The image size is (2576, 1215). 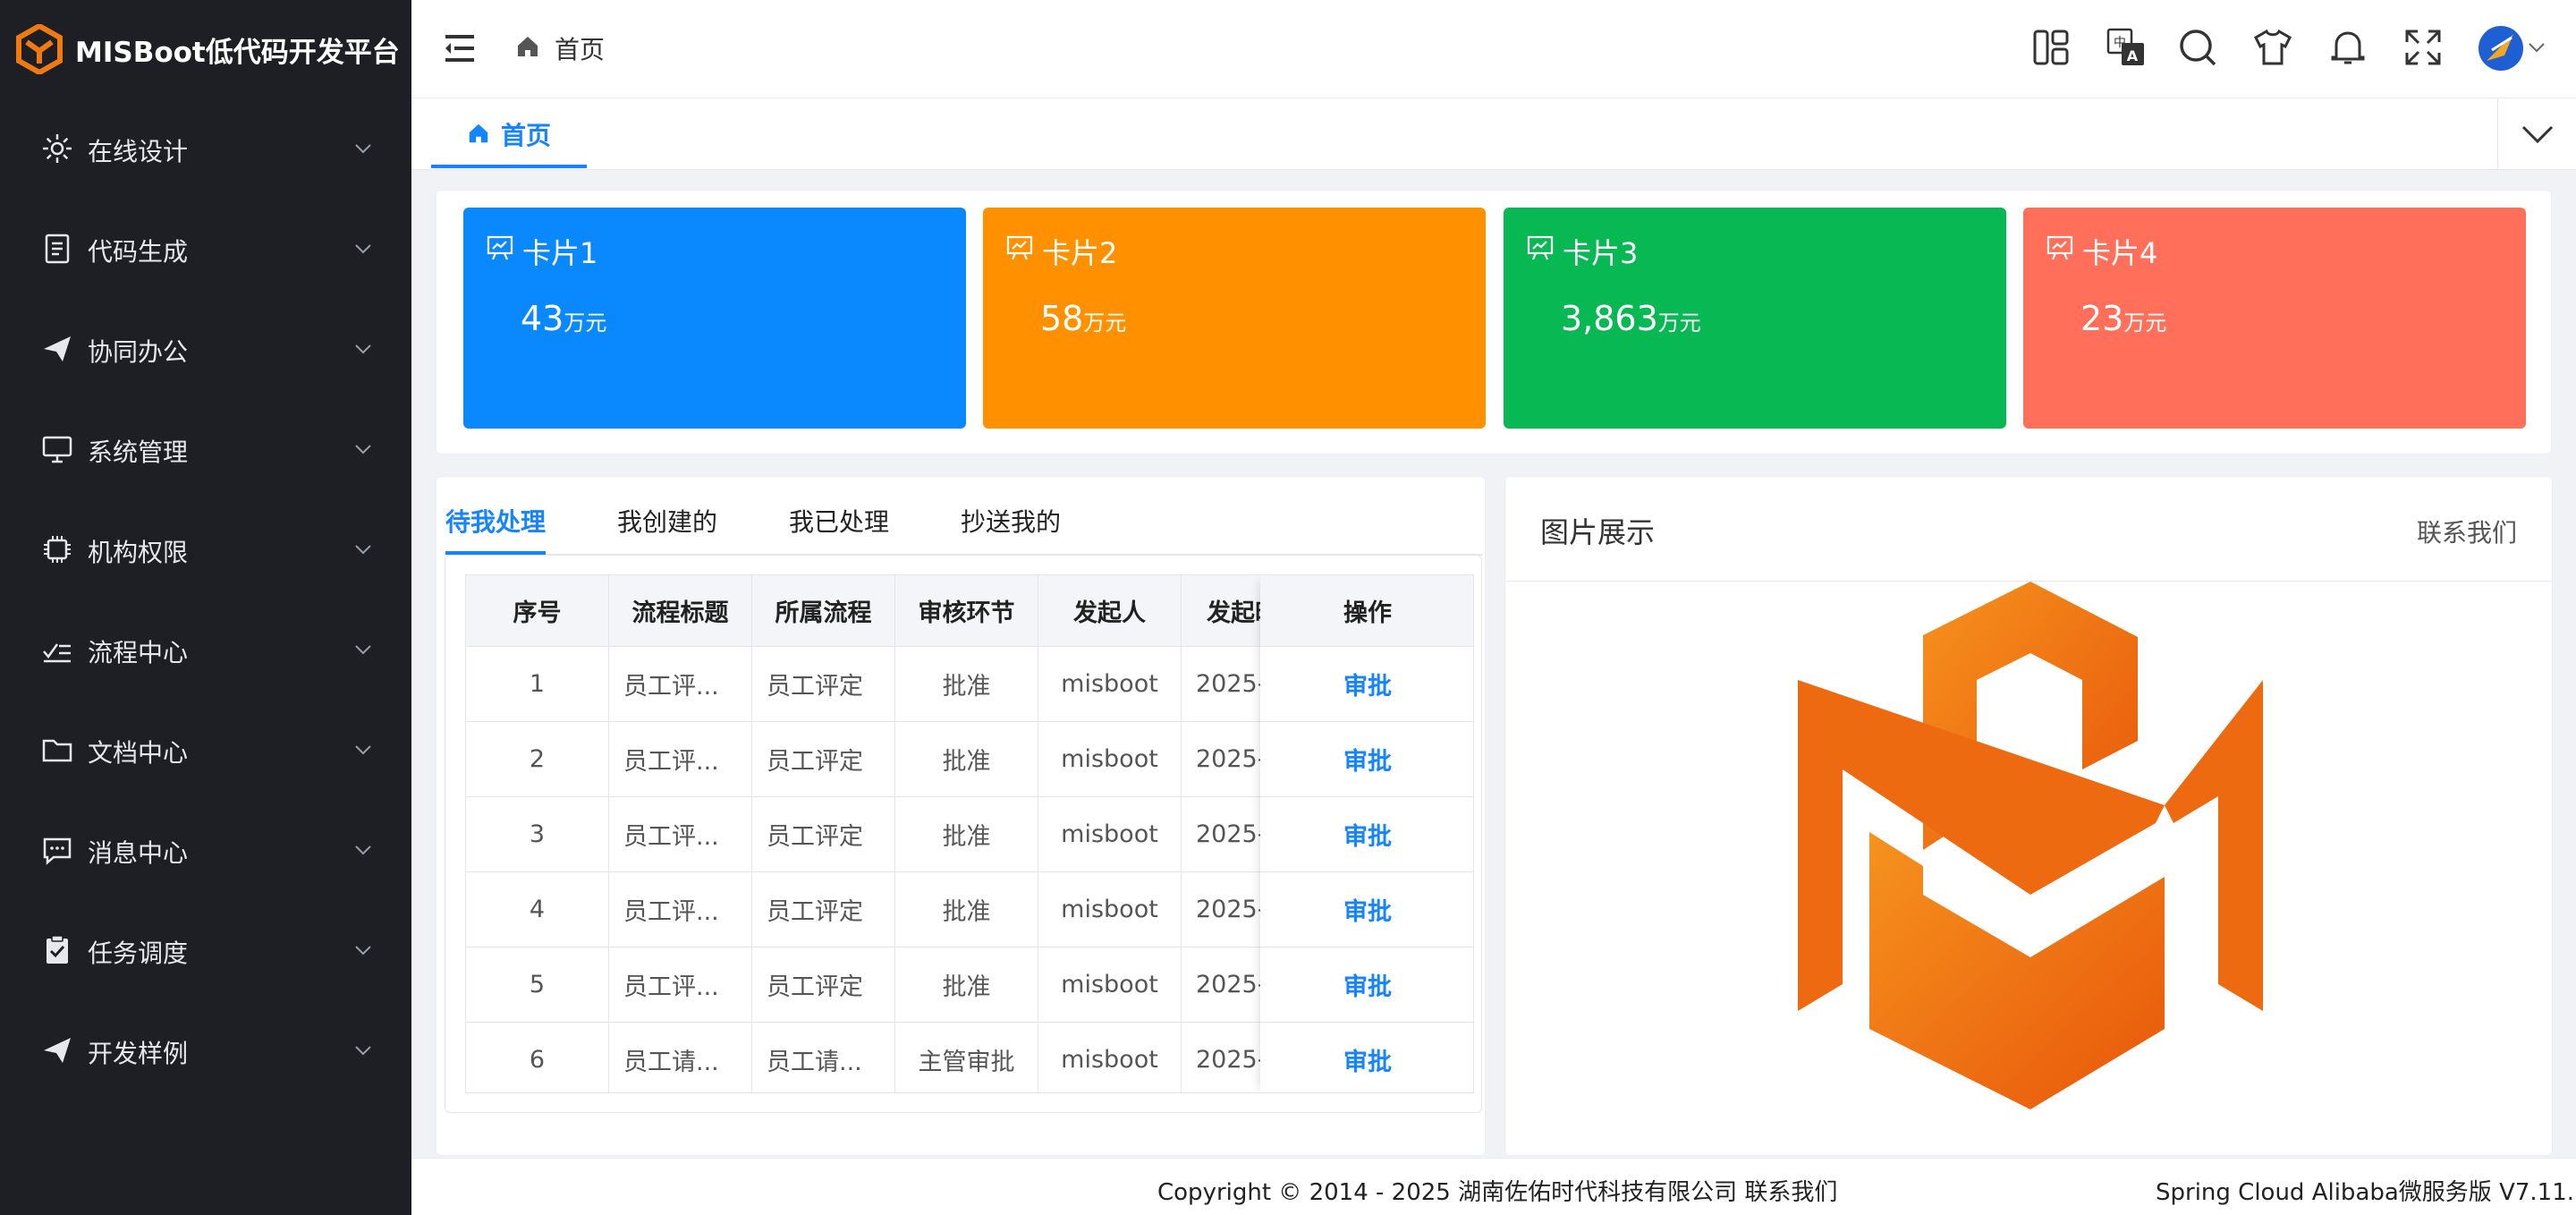 What do you see at coordinates (1755, 318) in the screenshot?
I see `stat-card-3: 卡片3 3,863万元` at bounding box center [1755, 318].